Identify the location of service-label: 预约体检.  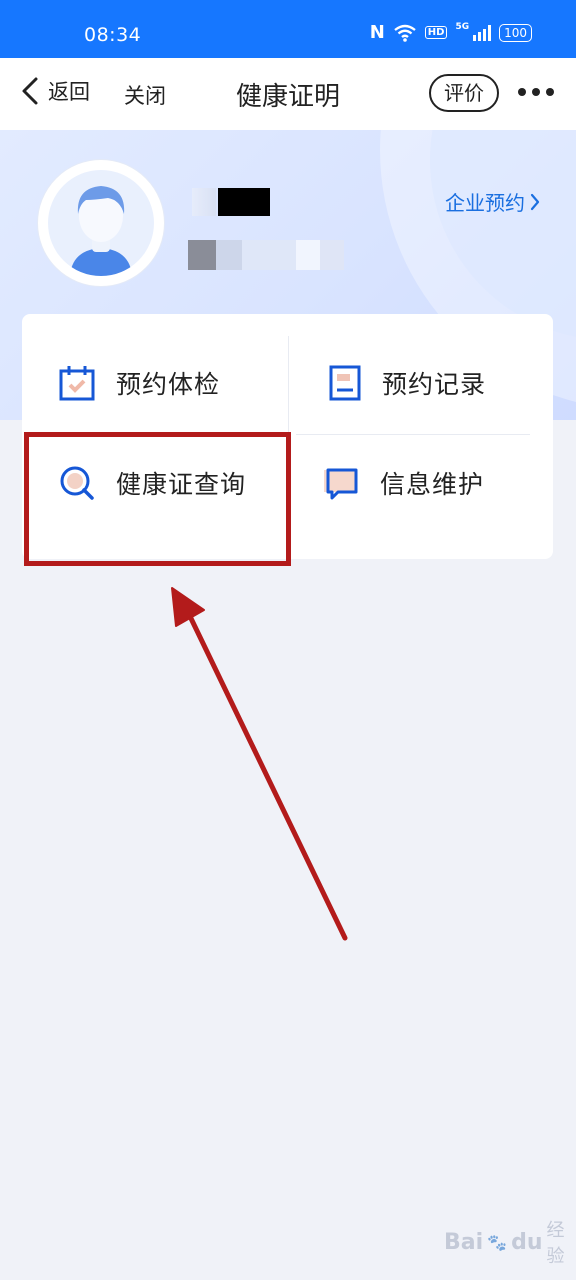
(168, 384).